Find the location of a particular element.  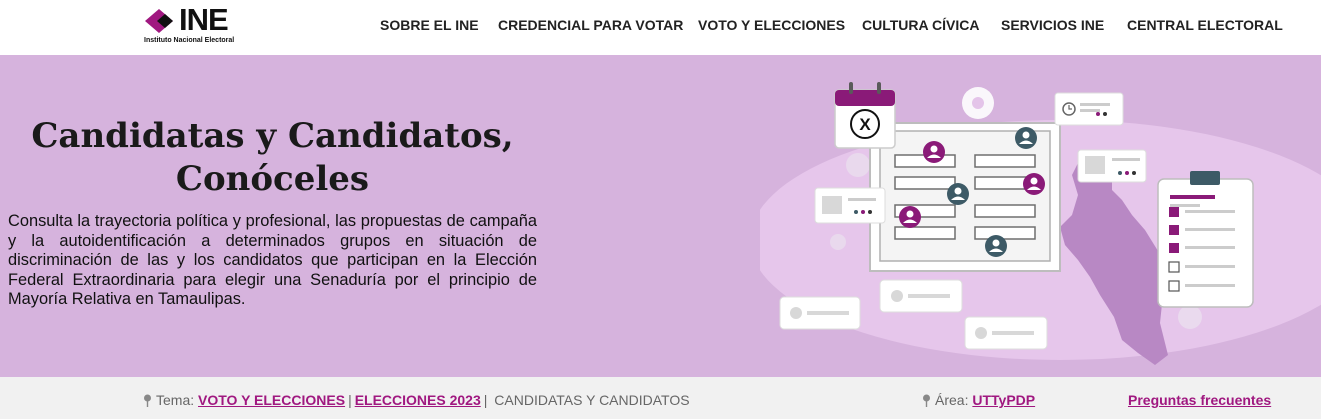

breadcrumb-link-elecciones-2023: ELECCIONES 2023 is located at coordinates (418, 400).